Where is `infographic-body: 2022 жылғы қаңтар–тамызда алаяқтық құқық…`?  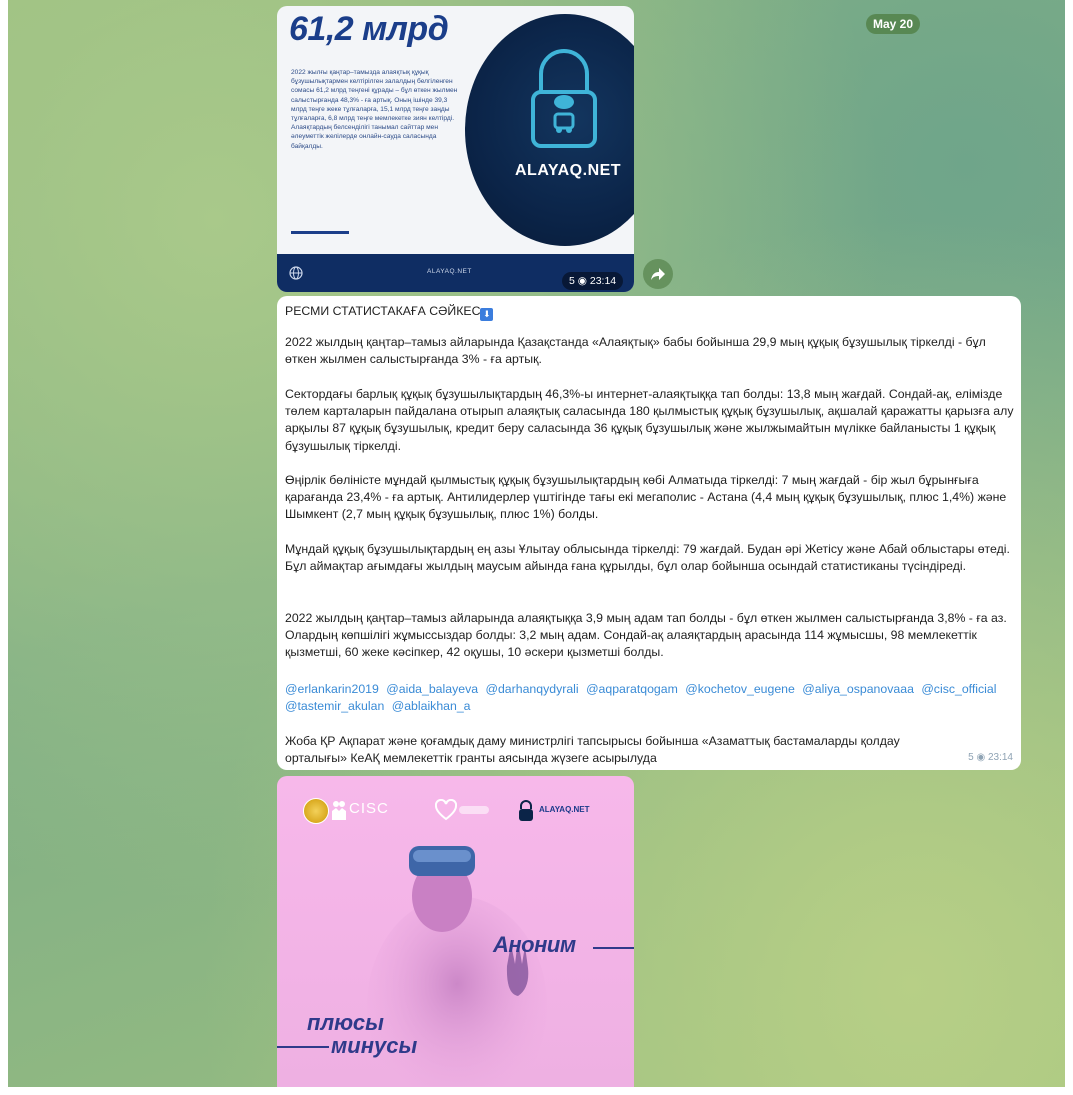 infographic-body: 2022 жылғы қаңтар–тамызда алаяқтық құқық… is located at coordinates (374, 109).